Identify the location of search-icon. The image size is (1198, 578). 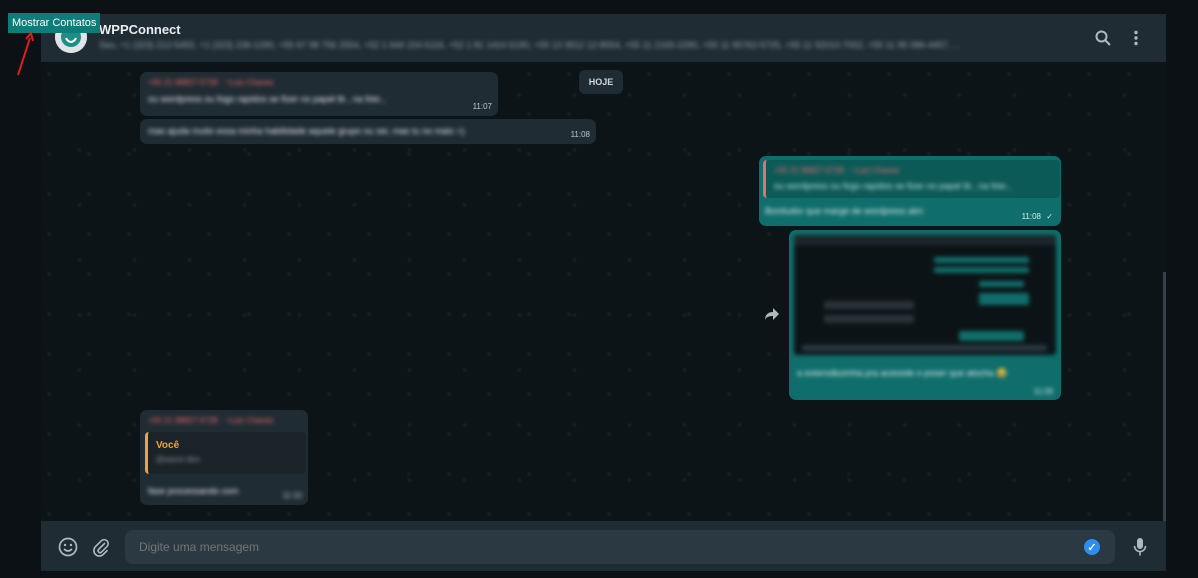
(1103, 38).